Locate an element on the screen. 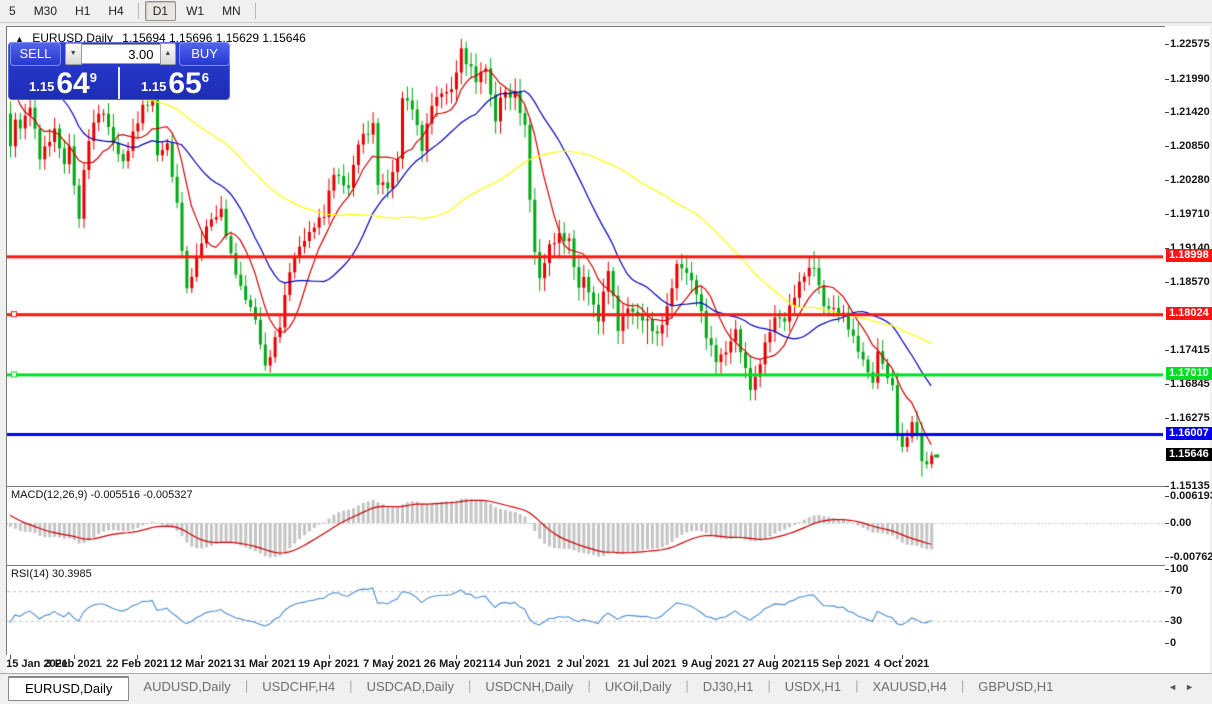  timeframe-button-W1: W1 is located at coordinates (195, 11).